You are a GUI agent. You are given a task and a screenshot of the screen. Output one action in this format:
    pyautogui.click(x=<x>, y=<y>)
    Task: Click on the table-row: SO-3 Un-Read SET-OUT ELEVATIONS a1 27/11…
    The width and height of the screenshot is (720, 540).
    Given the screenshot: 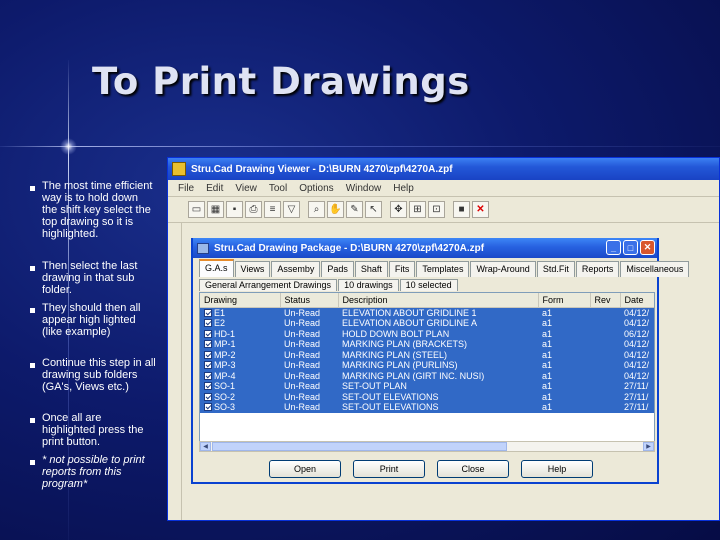 What is the action you would take?
    pyautogui.click(x=427, y=407)
    